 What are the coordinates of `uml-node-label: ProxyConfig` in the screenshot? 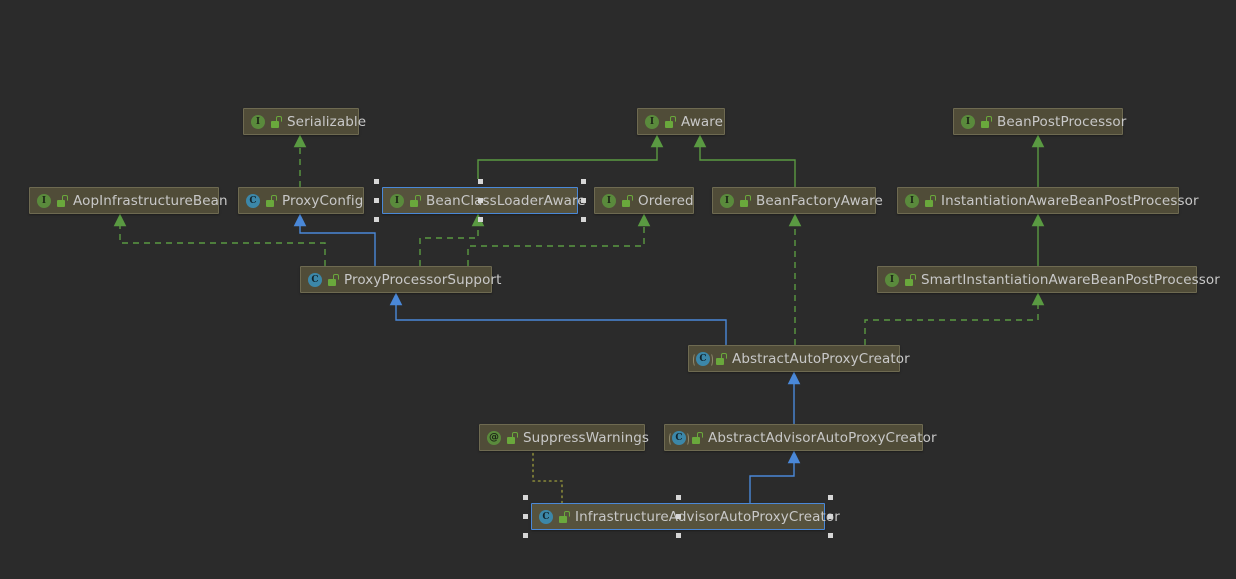 It's located at (323, 200).